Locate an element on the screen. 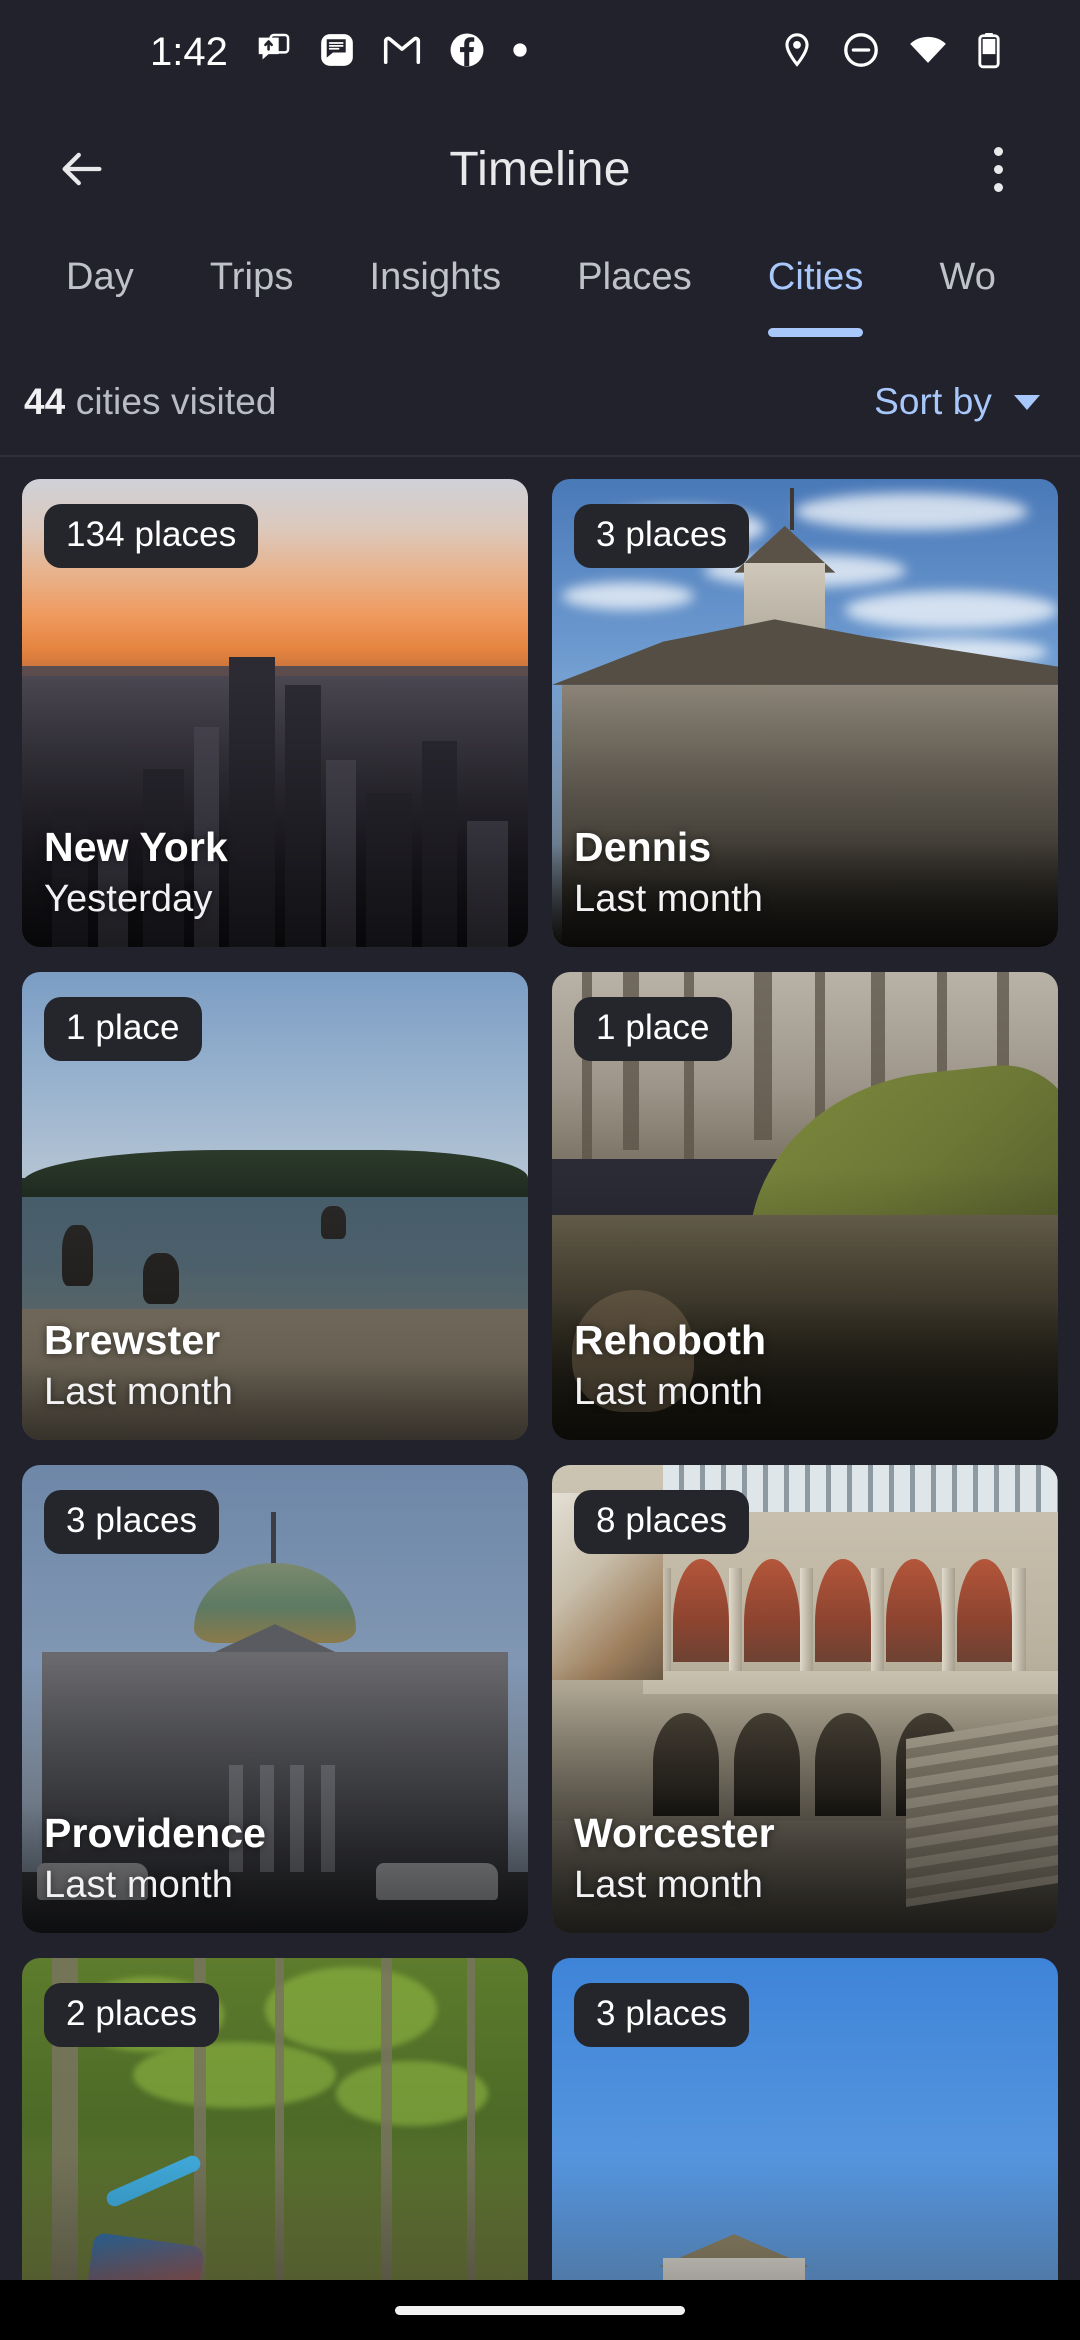  tab-cities: Cities is located at coordinates (816, 291).